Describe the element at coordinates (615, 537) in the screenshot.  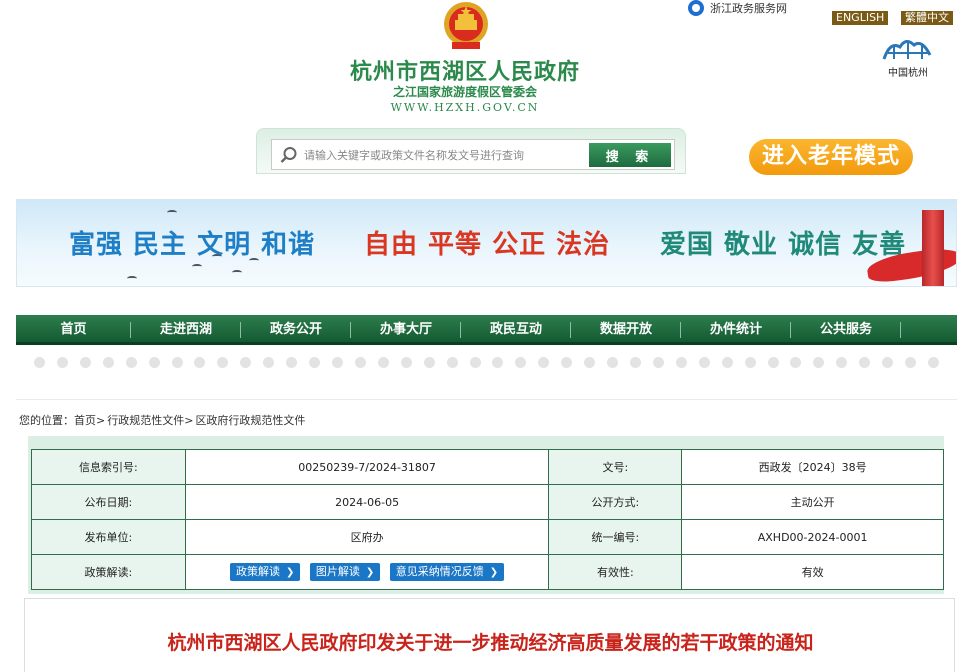
I see `serial-label: 统一编号:` at that location.